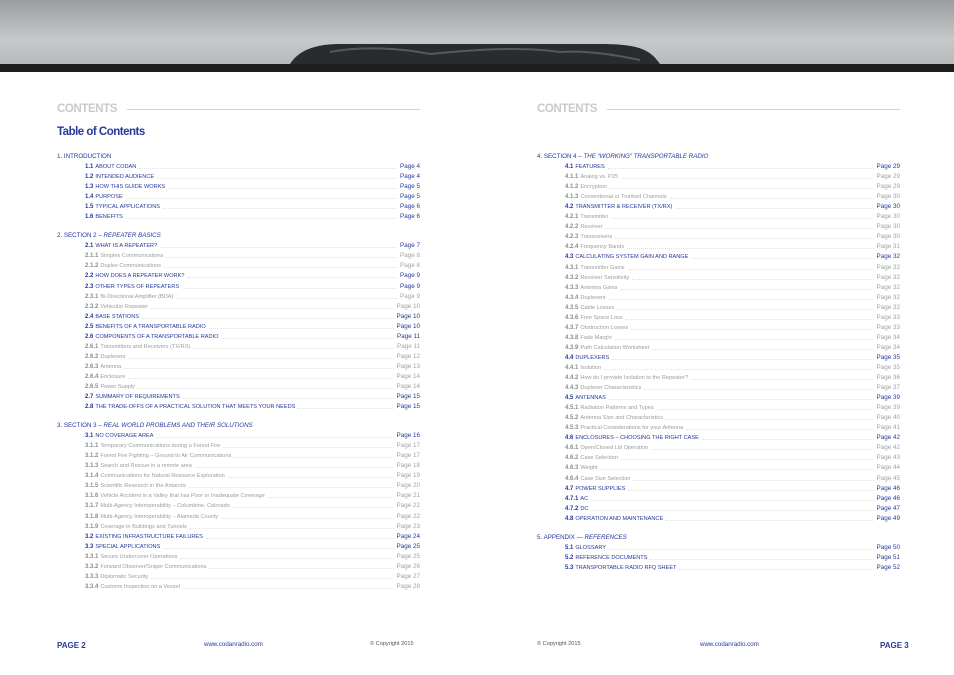 This screenshot has width=954, height=675. Describe the element at coordinates (238, 177) in the screenshot. I see `toc-entry: 1.2 INTENDED AUDIENCE Page 4` at that location.